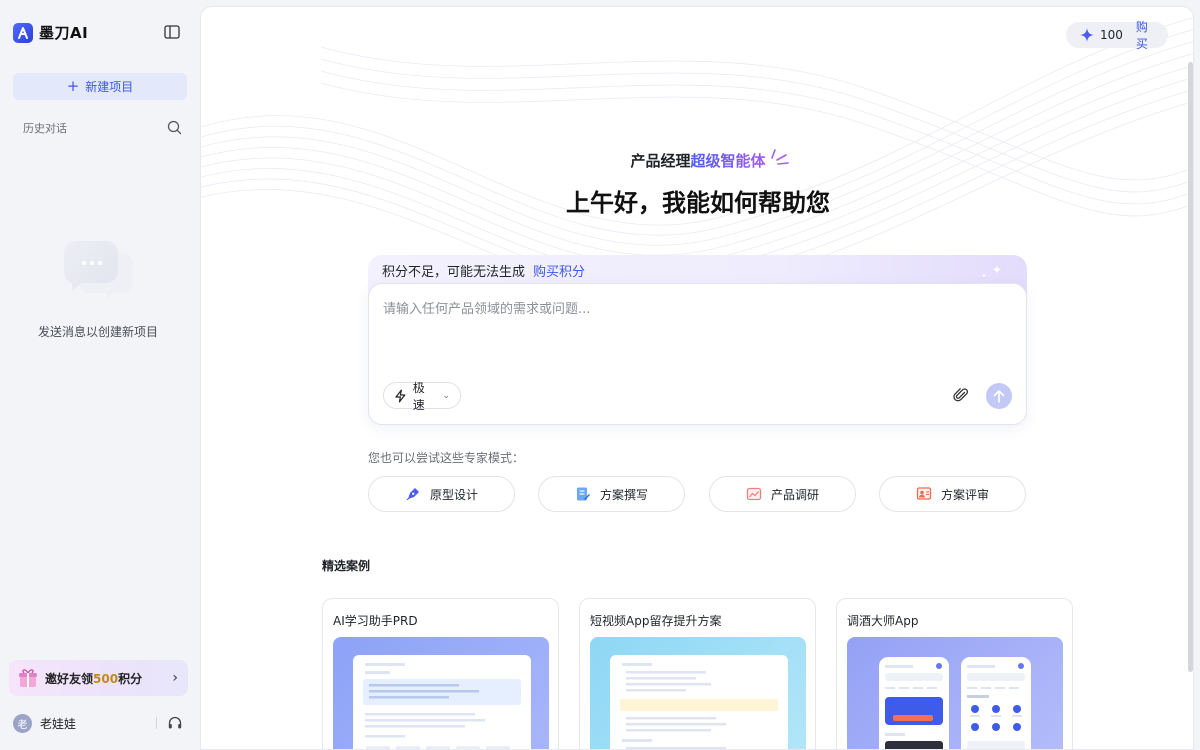 The width and height of the screenshot is (1200, 750). I want to click on invite-suffix: 积分, so click(130, 678).